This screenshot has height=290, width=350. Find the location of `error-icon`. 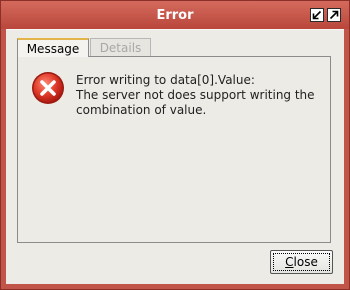

error-icon is located at coordinates (48, 88).